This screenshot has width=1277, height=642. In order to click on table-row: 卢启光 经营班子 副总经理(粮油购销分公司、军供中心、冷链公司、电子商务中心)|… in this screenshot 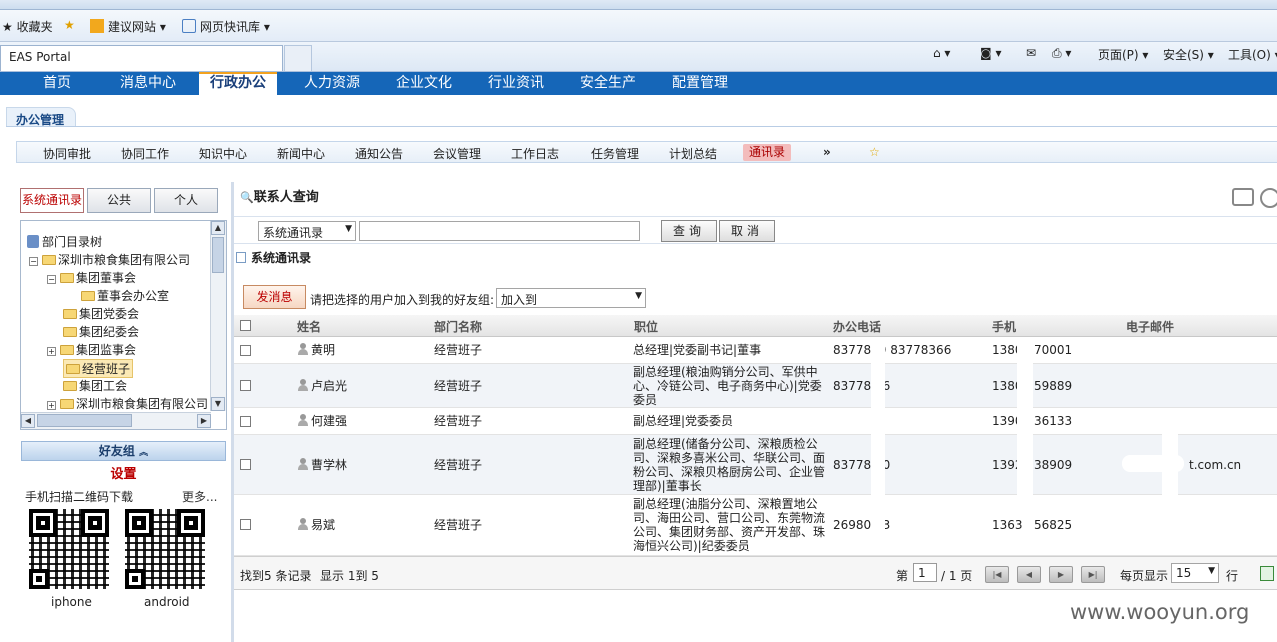, I will do `click(755, 386)`.